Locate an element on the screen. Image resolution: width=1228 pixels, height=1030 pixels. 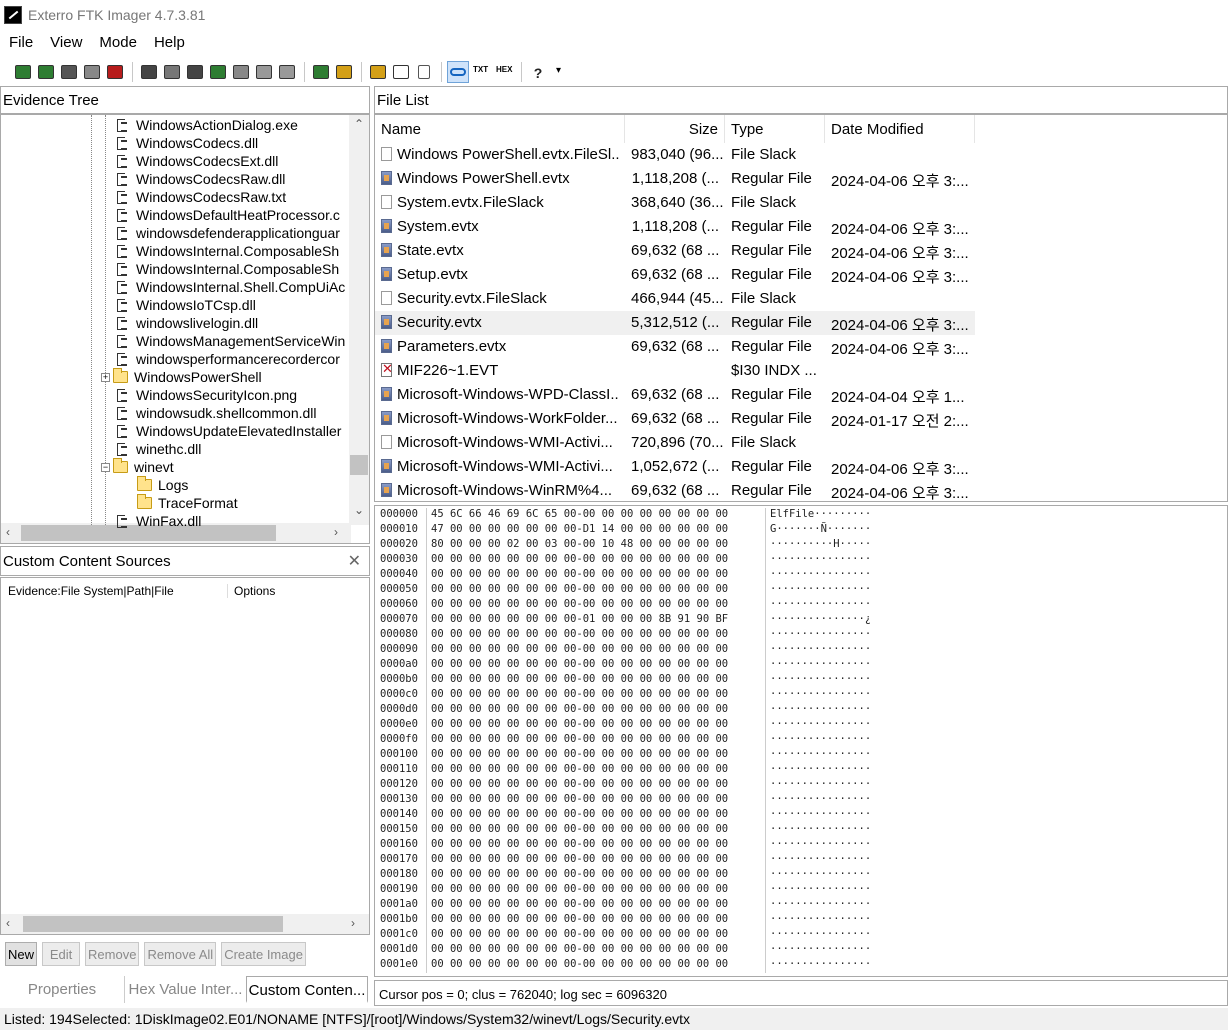
remove-all-icon is located at coordinates (115, 72).